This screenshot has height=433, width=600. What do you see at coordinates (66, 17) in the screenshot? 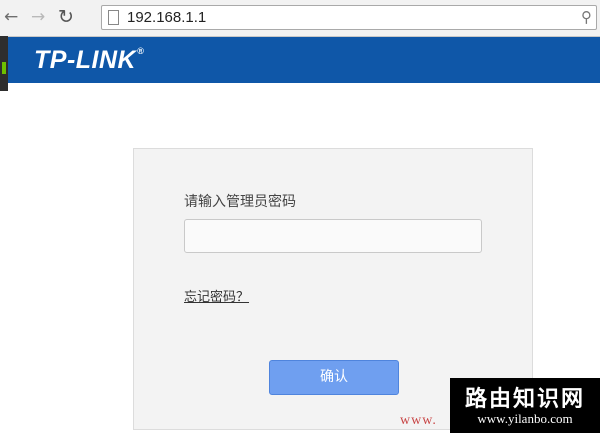
I see `reload-icon: ↻` at bounding box center [66, 17].